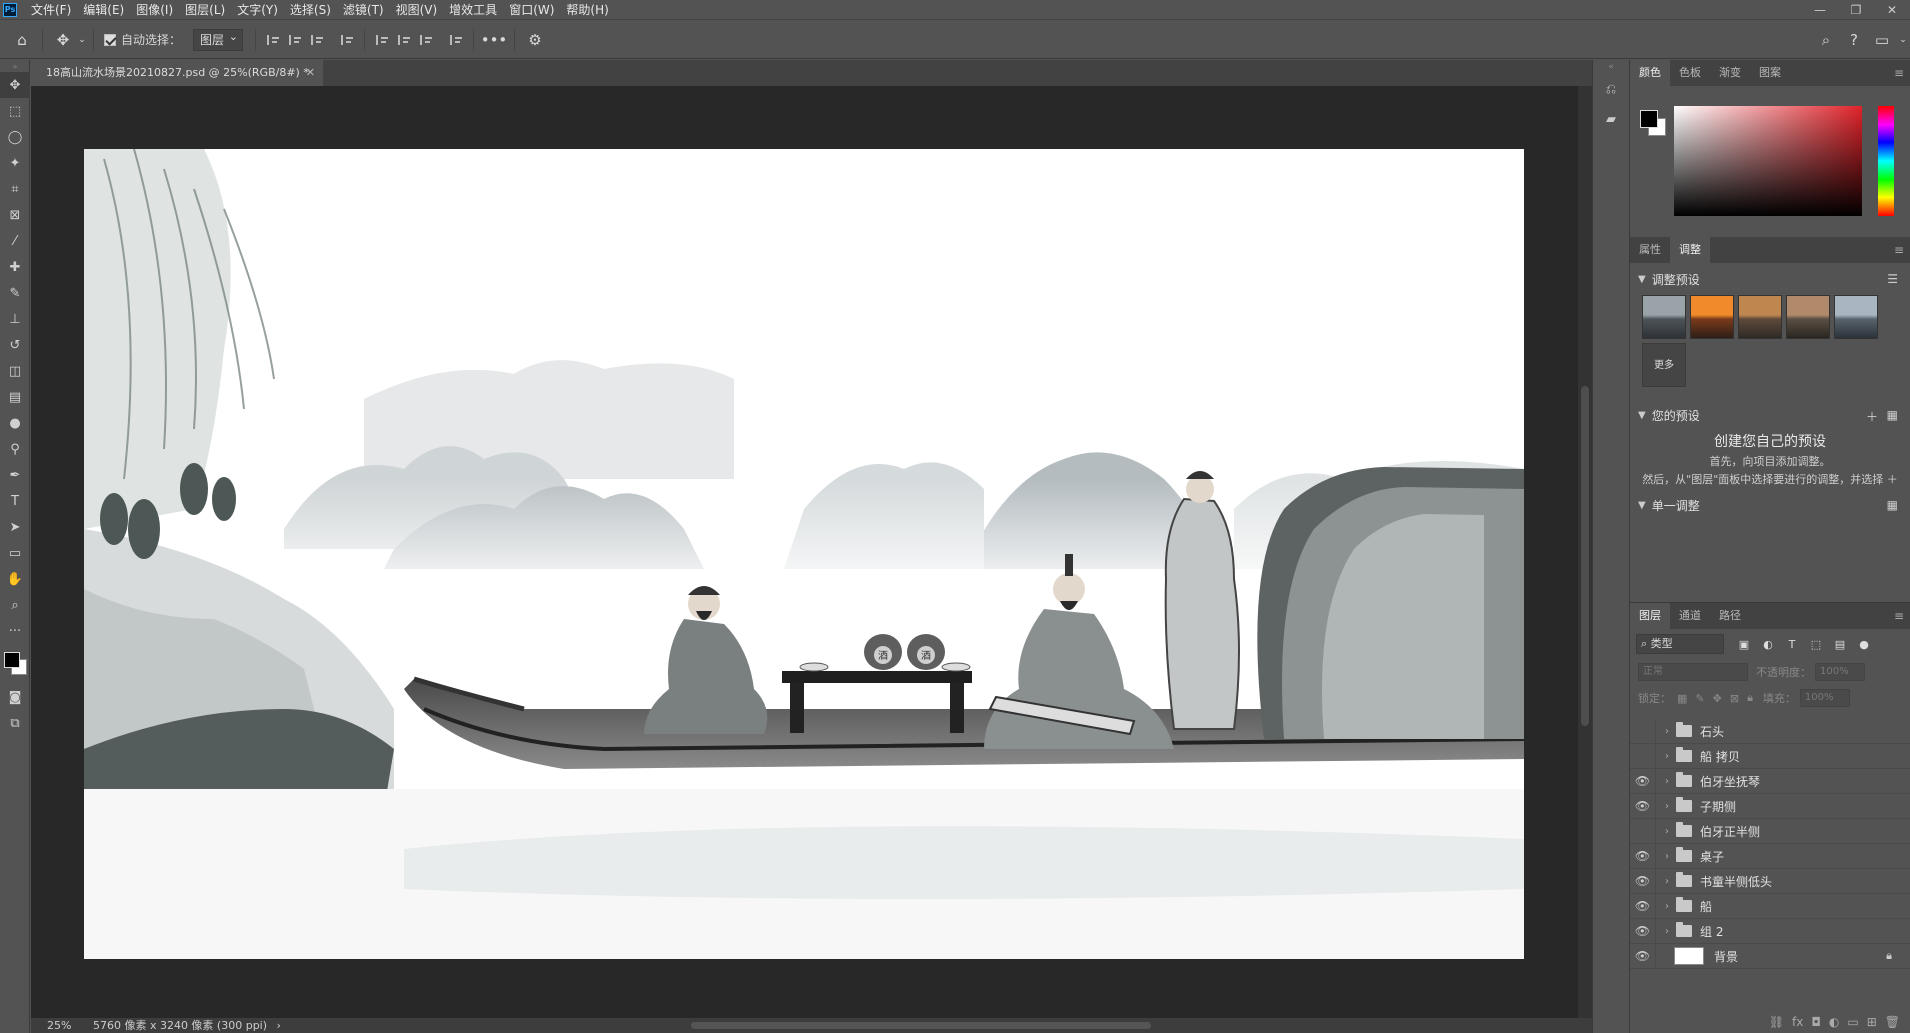 This screenshot has height=1033, width=1910. Describe the element at coordinates (347, 40) in the screenshot. I see `distribute-horizontal-icon` at that location.